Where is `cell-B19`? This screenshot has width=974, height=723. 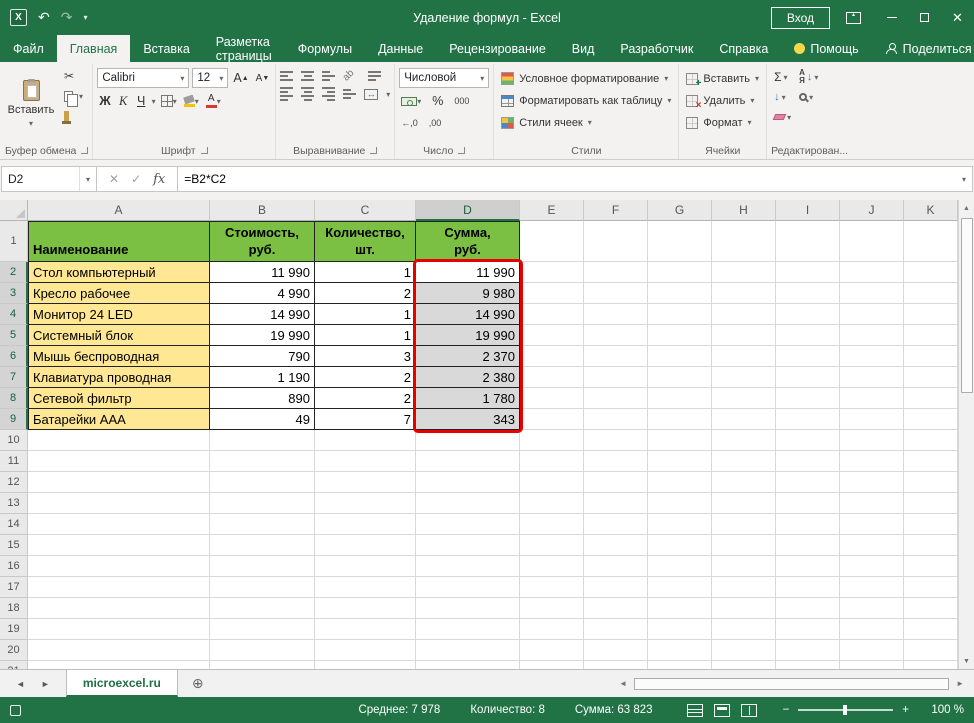
cell-B19 is located at coordinates (262, 629).